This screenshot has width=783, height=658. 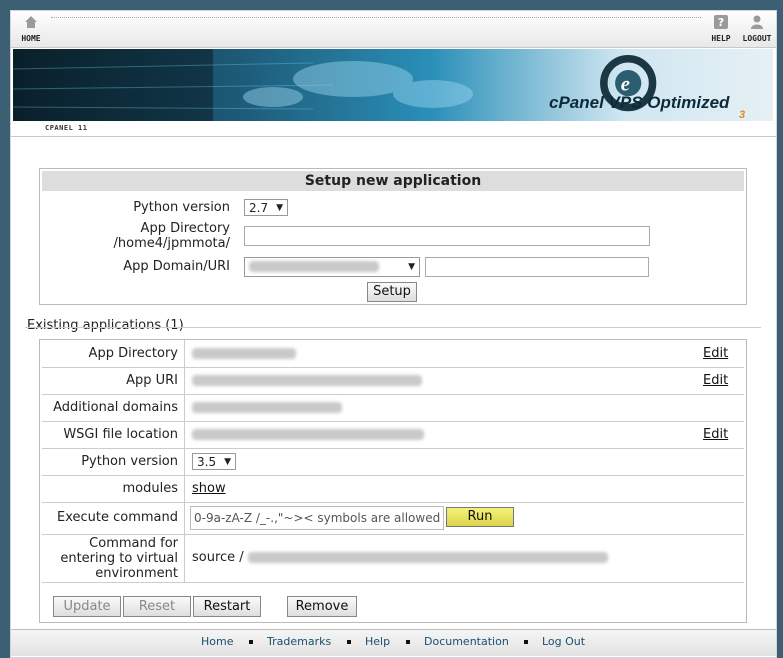 I want to click on restart-button: Restart, so click(x=227, y=606).